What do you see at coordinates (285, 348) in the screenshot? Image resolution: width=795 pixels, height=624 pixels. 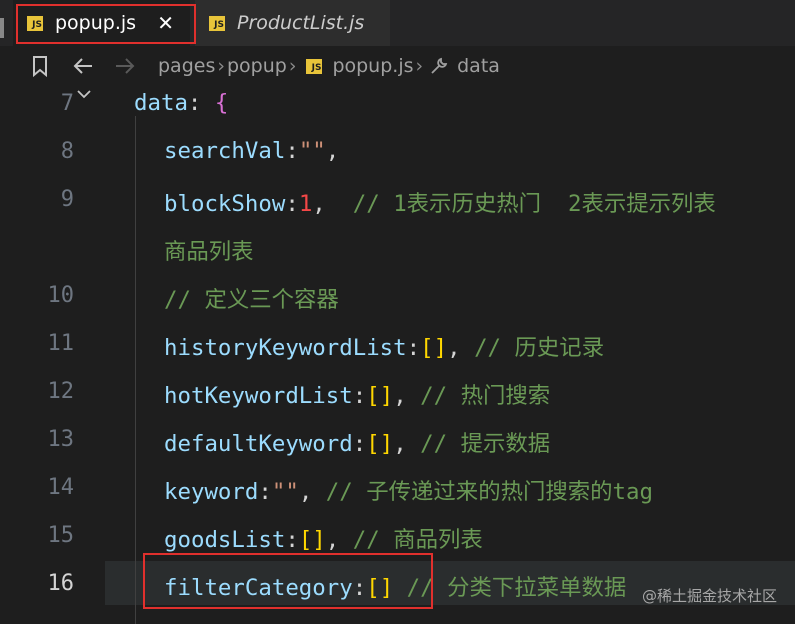 I see `property: historyKeywordList` at bounding box center [285, 348].